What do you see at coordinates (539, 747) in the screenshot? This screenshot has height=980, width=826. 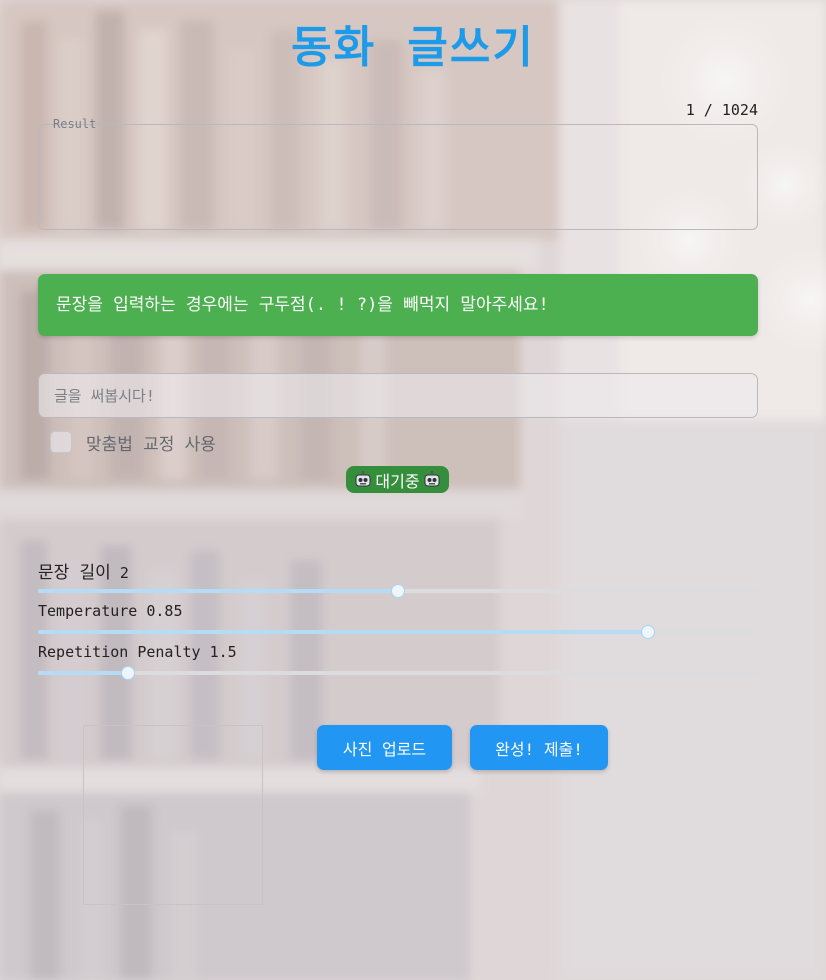 I see `submit-button: 완성! 제출!` at bounding box center [539, 747].